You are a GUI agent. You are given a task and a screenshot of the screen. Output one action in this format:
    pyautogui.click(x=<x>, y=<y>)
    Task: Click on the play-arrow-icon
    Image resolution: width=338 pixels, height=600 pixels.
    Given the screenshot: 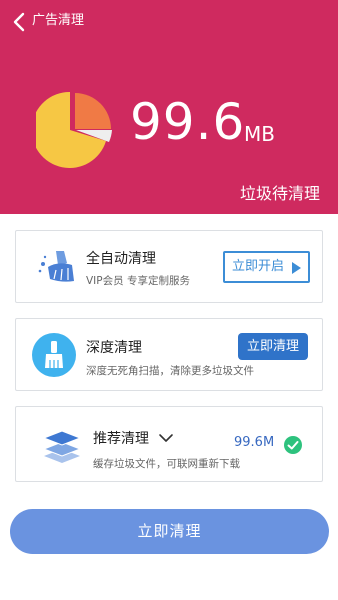 What is the action you would take?
    pyautogui.click(x=296, y=268)
    